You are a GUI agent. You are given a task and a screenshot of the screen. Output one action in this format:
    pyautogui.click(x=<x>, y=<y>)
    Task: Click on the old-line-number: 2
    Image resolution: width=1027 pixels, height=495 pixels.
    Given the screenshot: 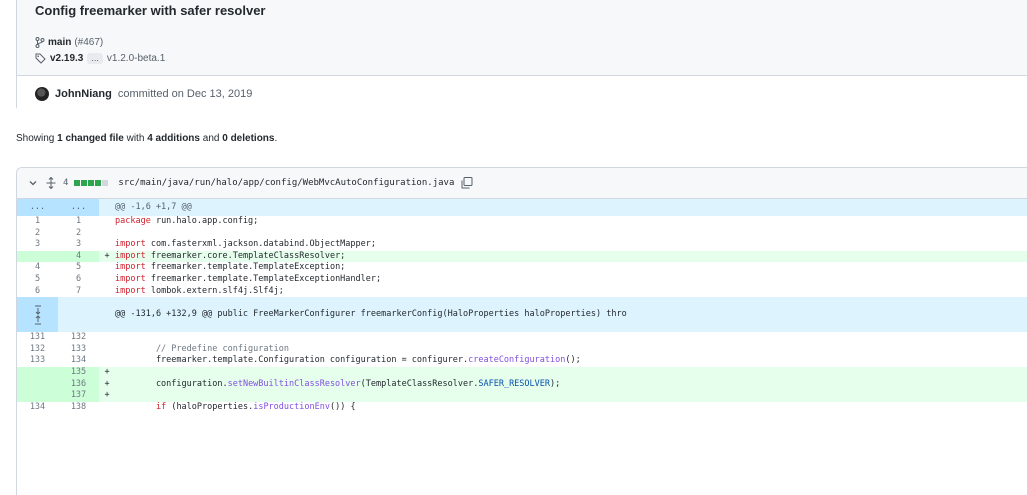 What is the action you would take?
    pyautogui.click(x=37, y=234)
    